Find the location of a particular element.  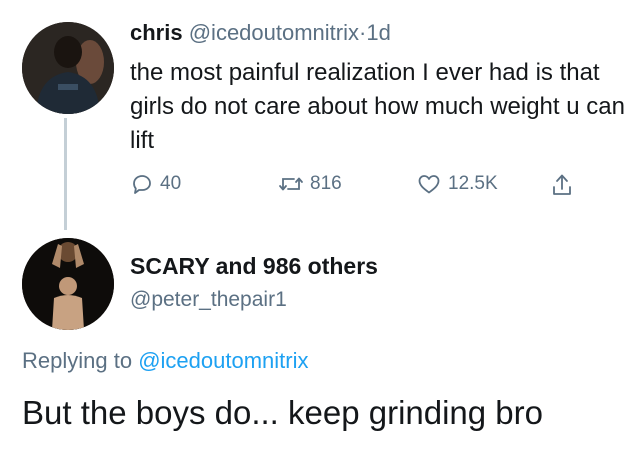

reply-count: 40 is located at coordinates (171, 183).